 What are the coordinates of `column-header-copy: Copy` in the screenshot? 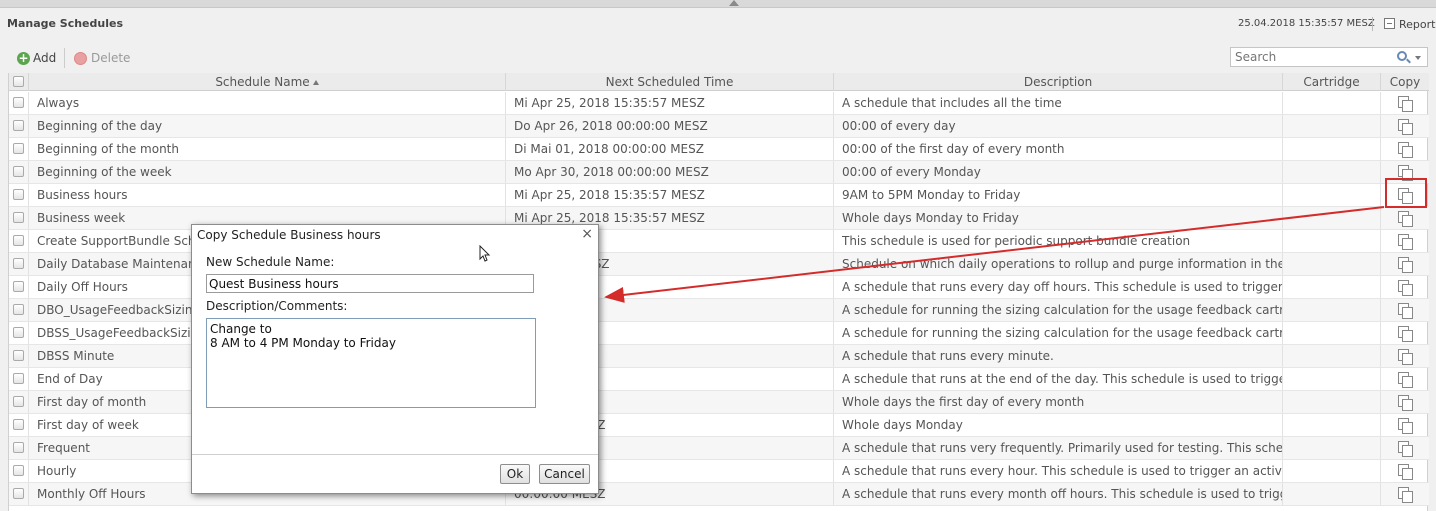 It's located at (1405, 82).